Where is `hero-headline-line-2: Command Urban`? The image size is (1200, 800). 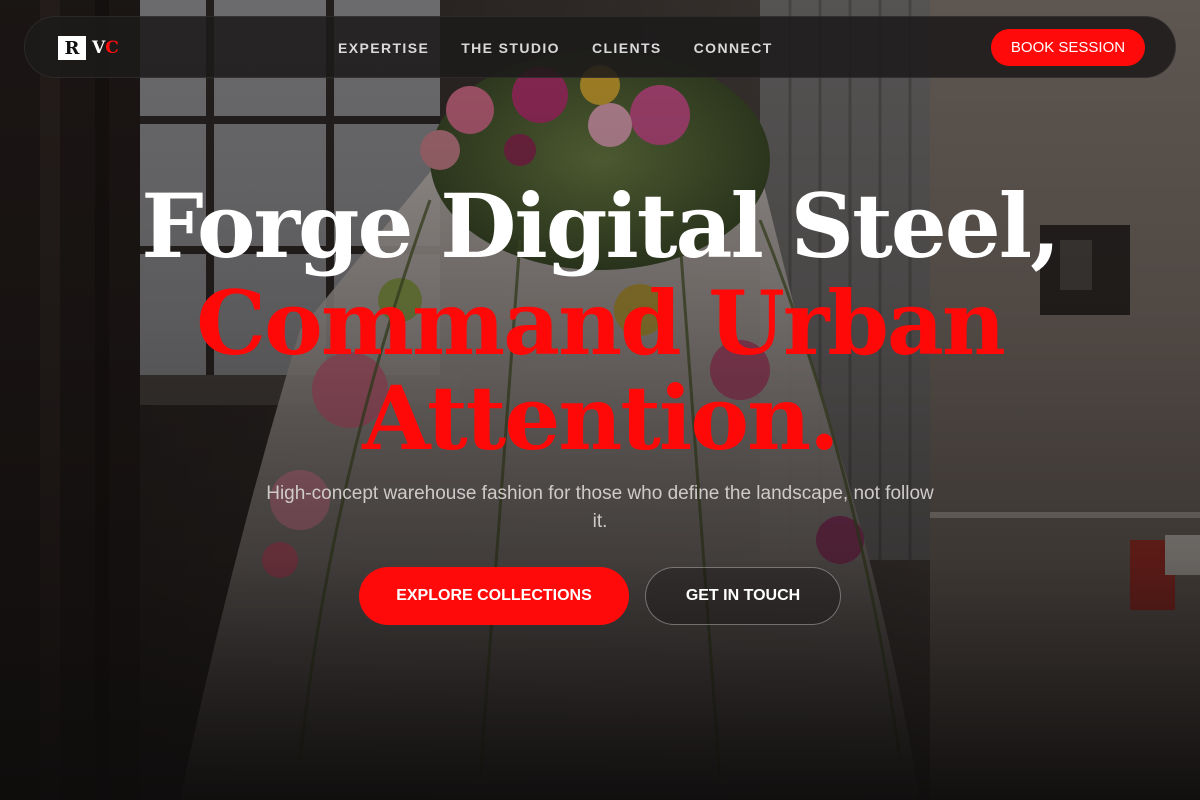
hero-headline-line-2: Command Urban is located at coordinates (601, 323).